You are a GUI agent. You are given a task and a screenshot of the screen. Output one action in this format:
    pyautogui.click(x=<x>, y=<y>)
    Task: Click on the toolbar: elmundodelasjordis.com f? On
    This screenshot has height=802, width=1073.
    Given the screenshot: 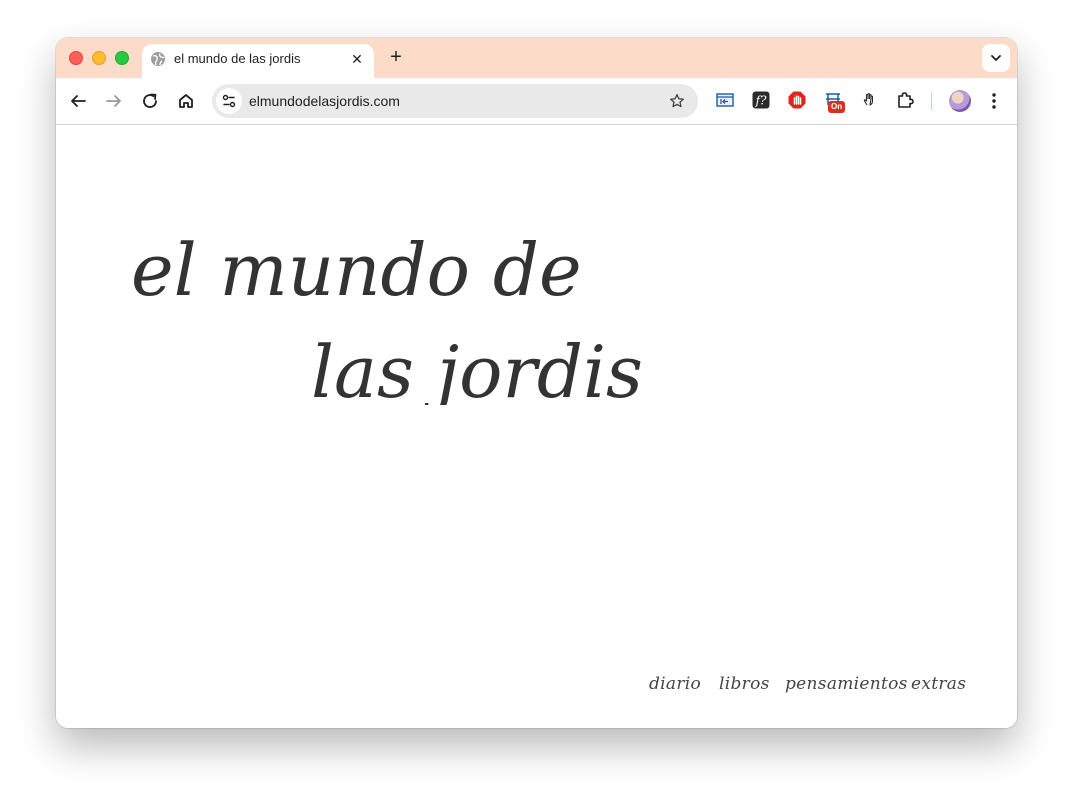 What is the action you would take?
    pyautogui.click(x=536, y=101)
    